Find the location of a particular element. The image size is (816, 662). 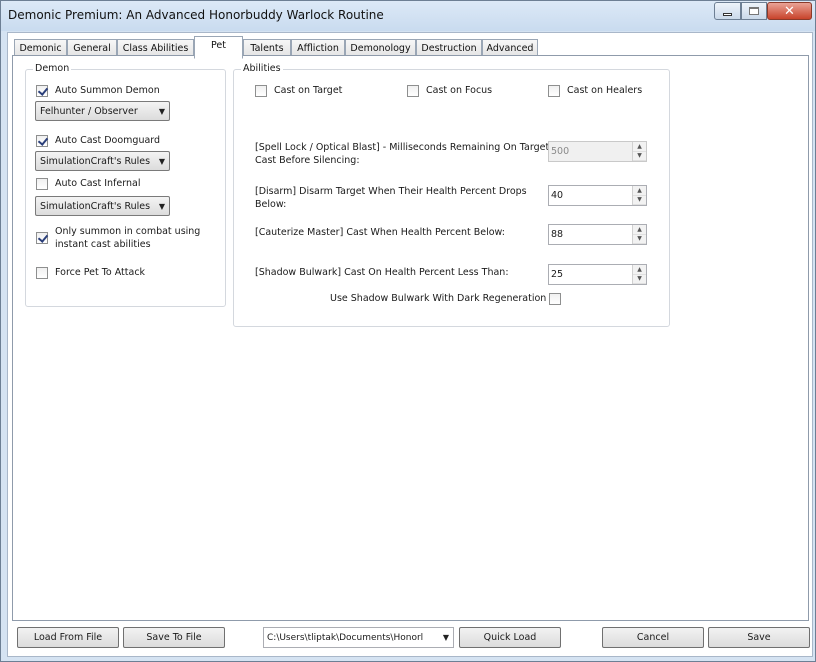

cauterize-percent-value: 88 is located at coordinates (557, 234).